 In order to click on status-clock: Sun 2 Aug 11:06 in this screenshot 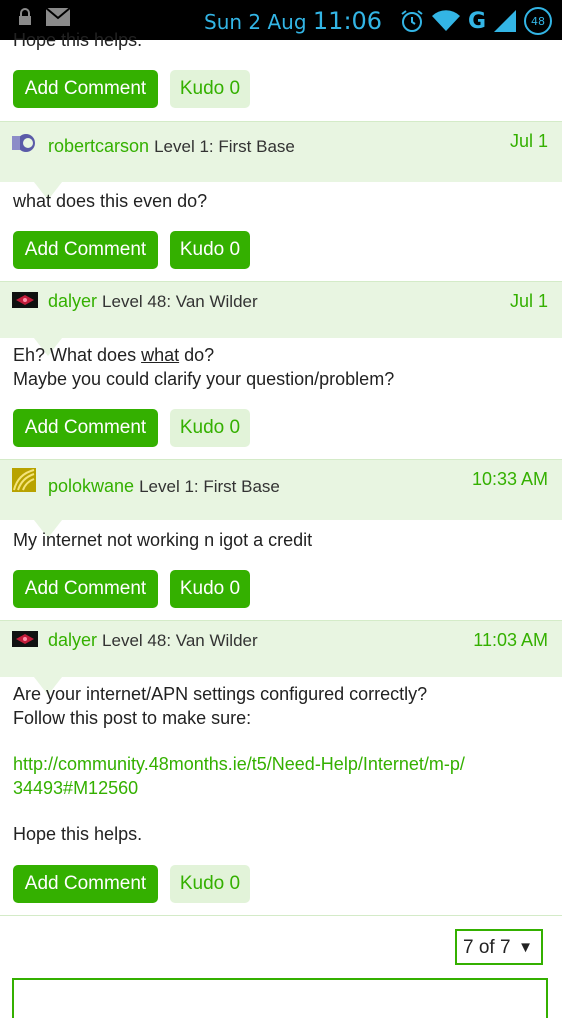, I will do `click(293, 21)`.